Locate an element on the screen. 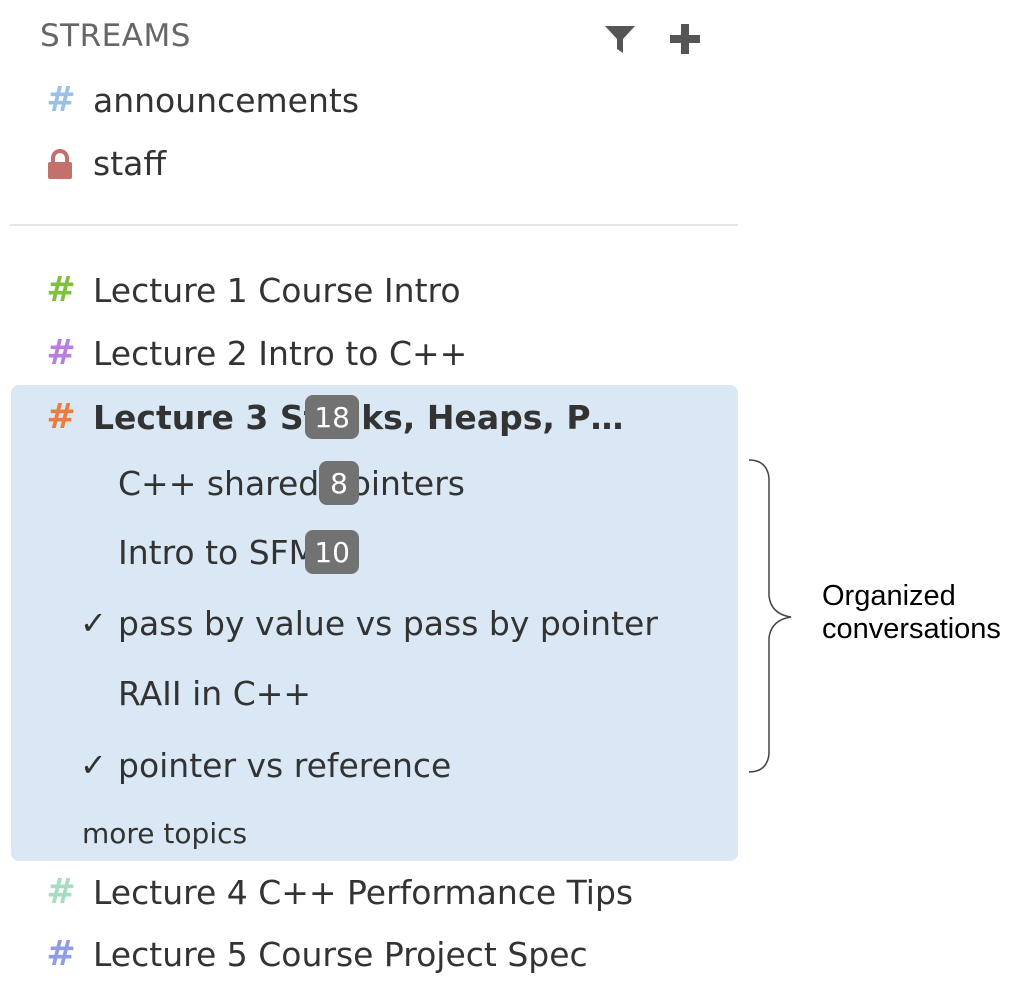 This screenshot has width=1033, height=999. topic-name: Intro to SFML is located at coordinates (227, 552).